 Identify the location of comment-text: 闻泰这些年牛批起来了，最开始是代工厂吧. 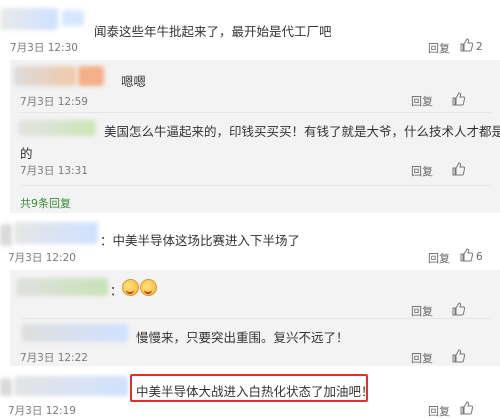
(213, 31).